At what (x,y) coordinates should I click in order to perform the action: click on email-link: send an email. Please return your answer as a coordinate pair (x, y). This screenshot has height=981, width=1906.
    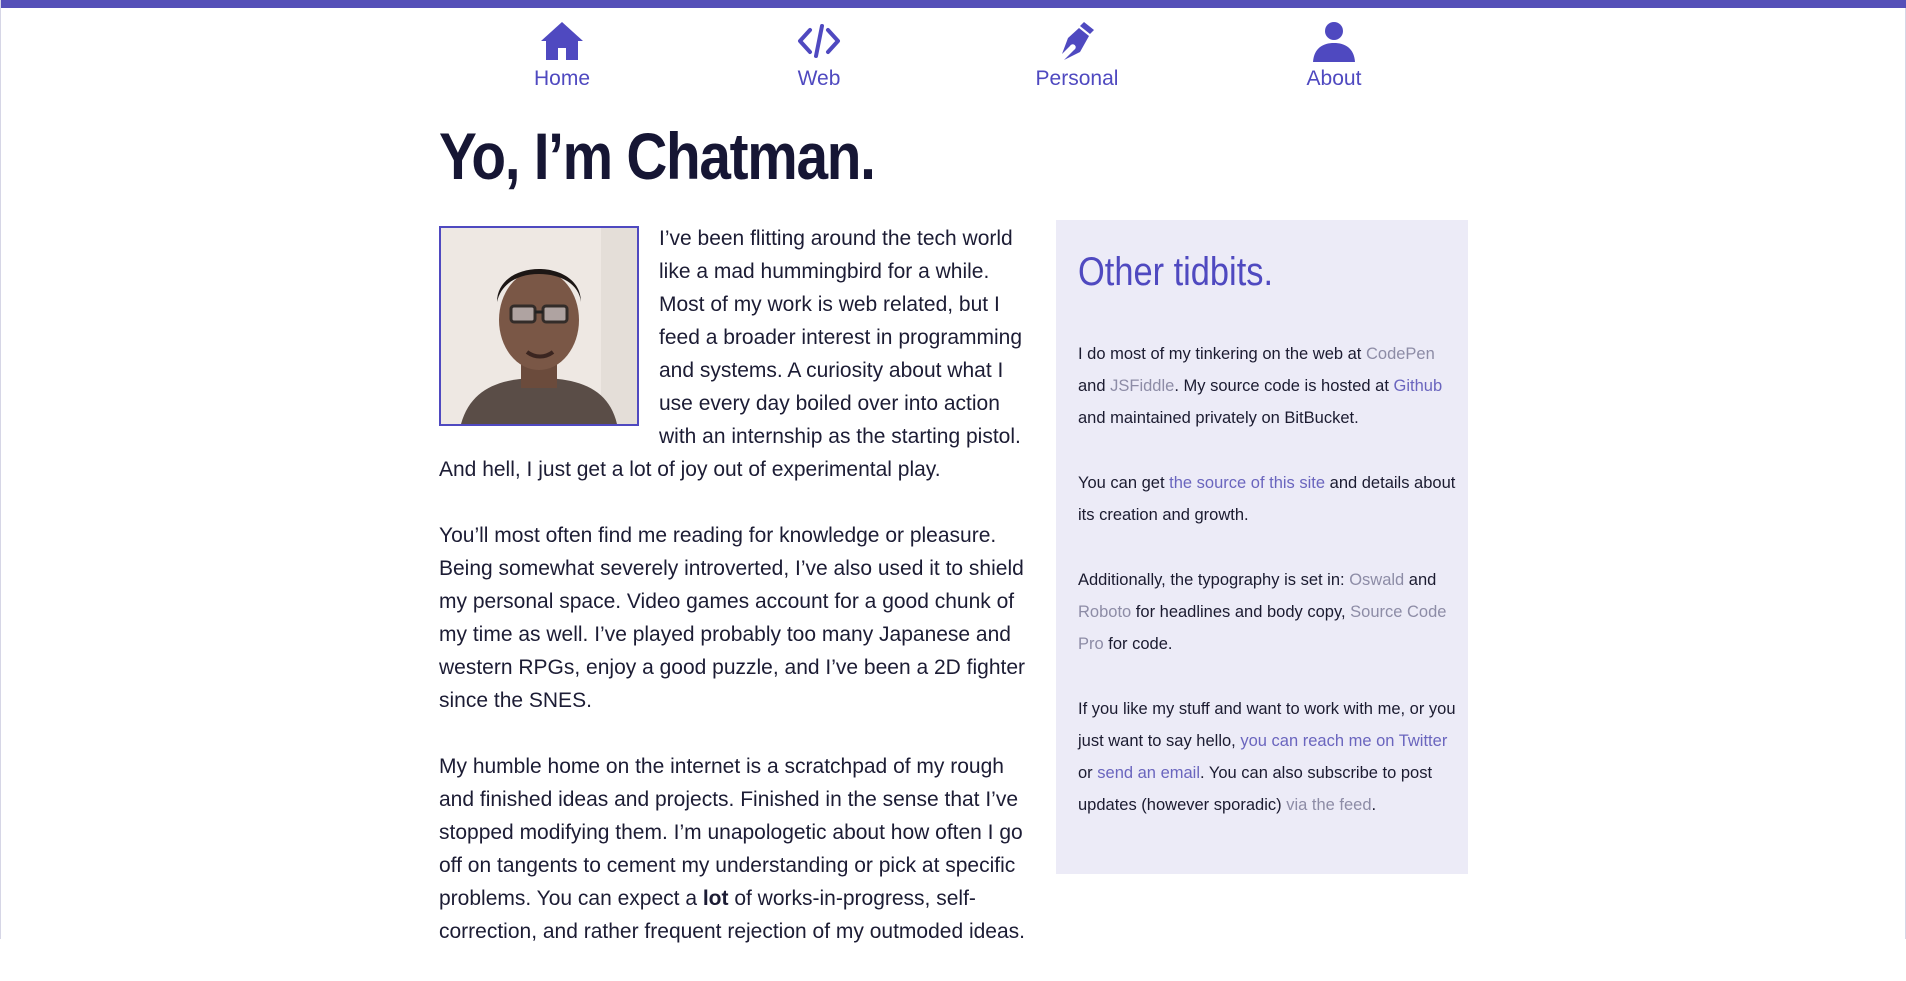
    Looking at the image, I should click on (1148, 773).